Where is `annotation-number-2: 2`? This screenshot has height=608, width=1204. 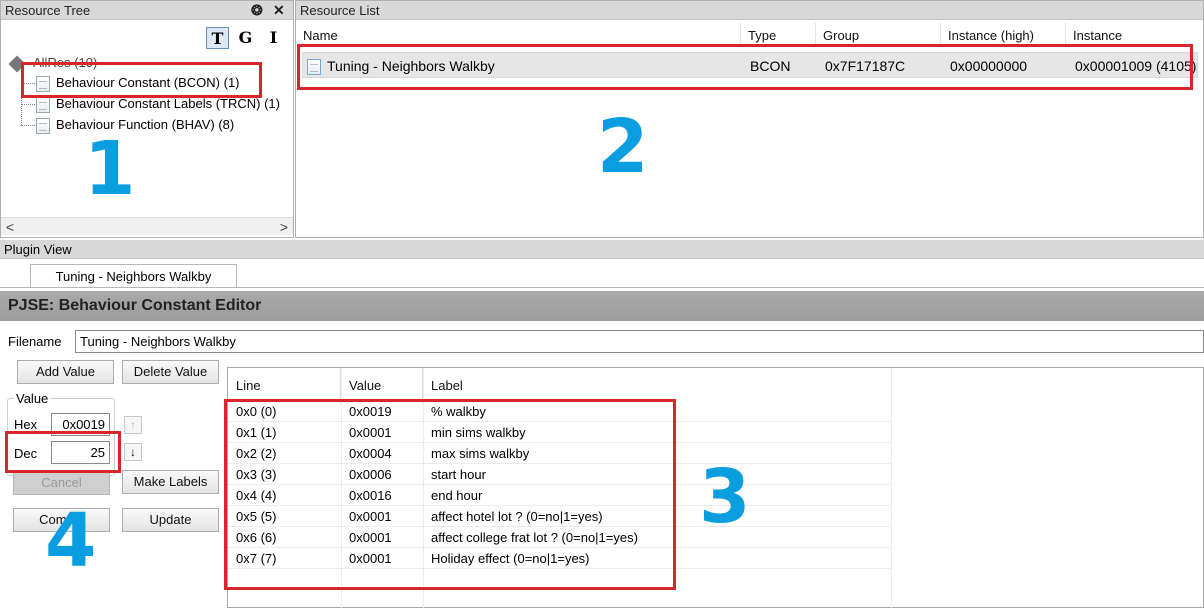
annotation-number-2: 2 is located at coordinates (623, 147).